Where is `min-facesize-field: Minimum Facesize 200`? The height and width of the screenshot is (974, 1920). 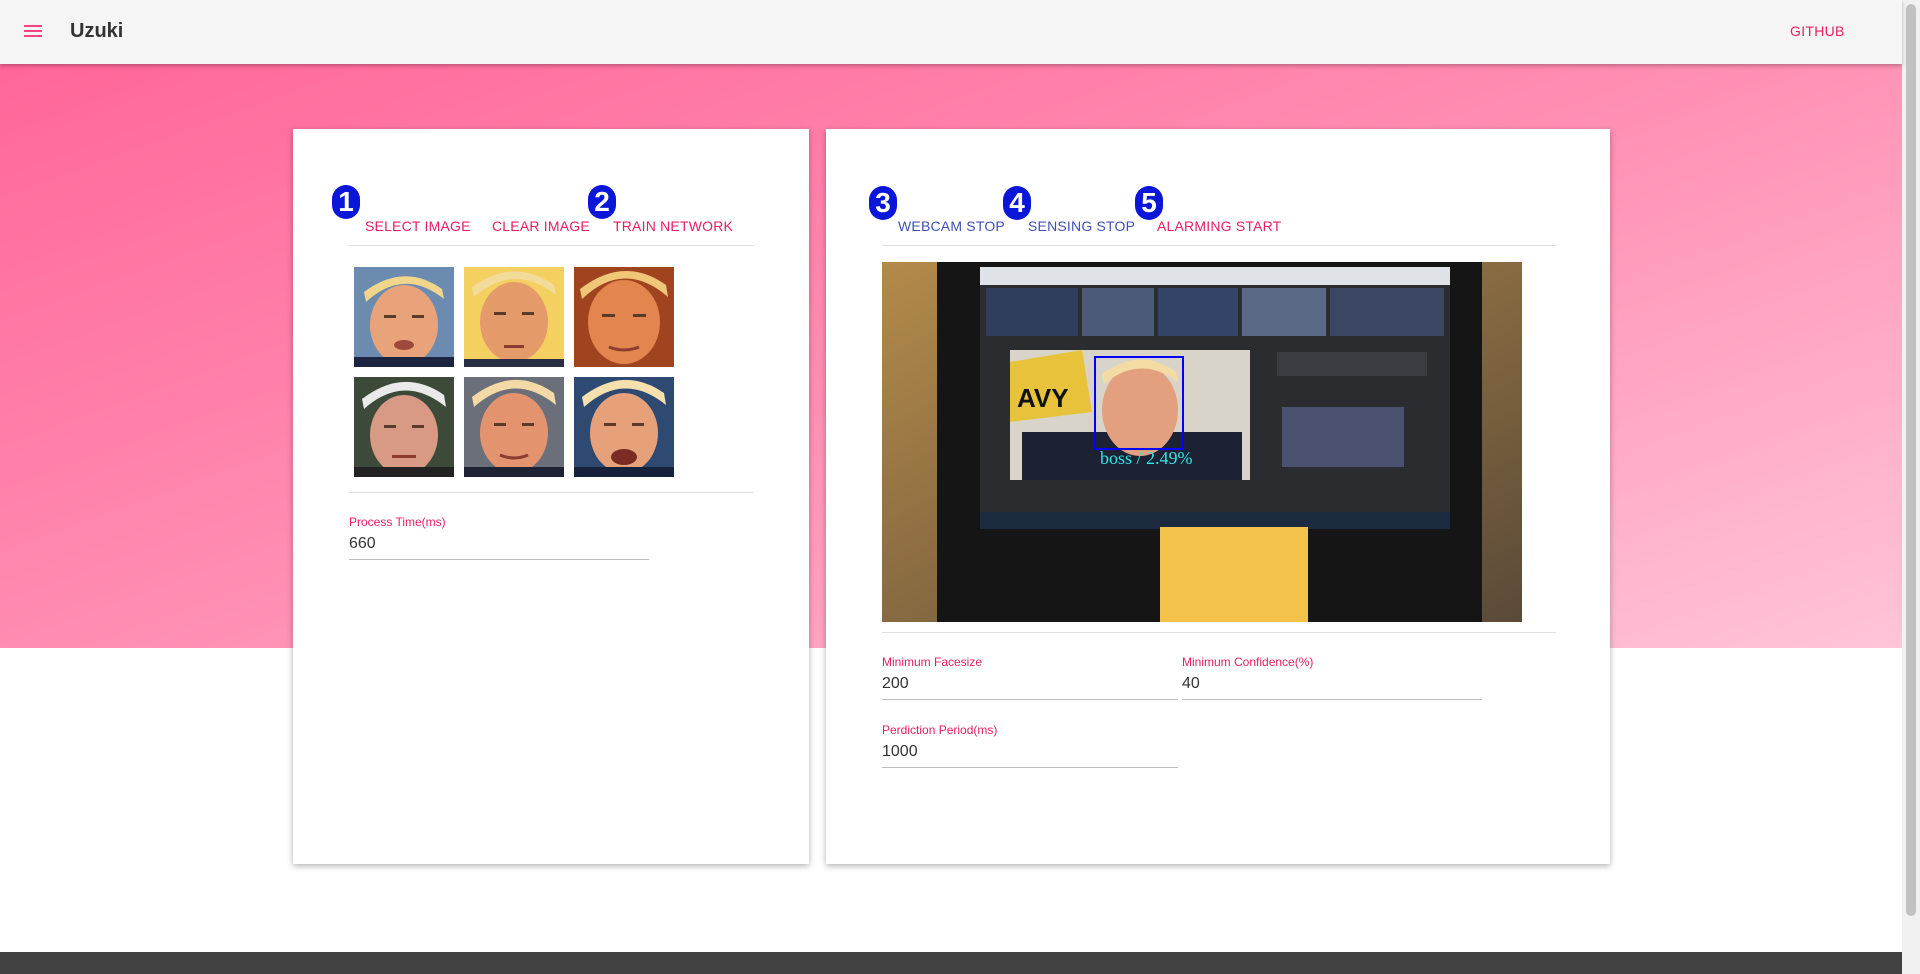
min-facesize-field: Minimum Facesize 200 is located at coordinates (1030, 677).